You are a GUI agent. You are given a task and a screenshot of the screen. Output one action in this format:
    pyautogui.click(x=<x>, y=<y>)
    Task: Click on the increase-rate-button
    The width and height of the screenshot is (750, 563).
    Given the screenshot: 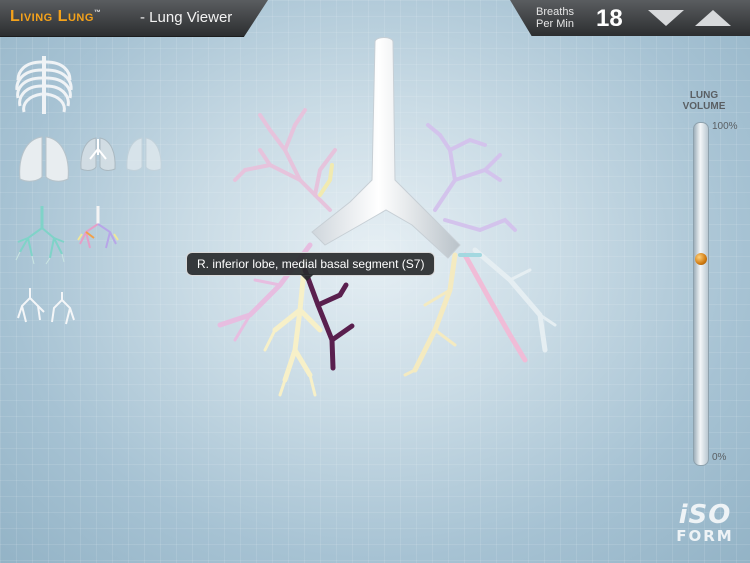 What is the action you would take?
    pyautogui.click(x=713, y=18)
    